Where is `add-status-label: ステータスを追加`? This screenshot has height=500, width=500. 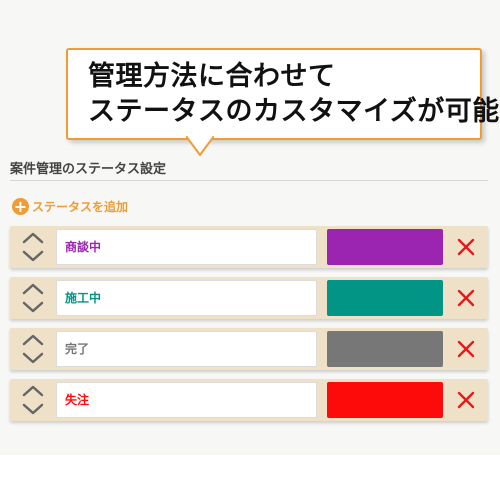 add-status-label: ステータスを追加 is located at coordinates (80, 206).